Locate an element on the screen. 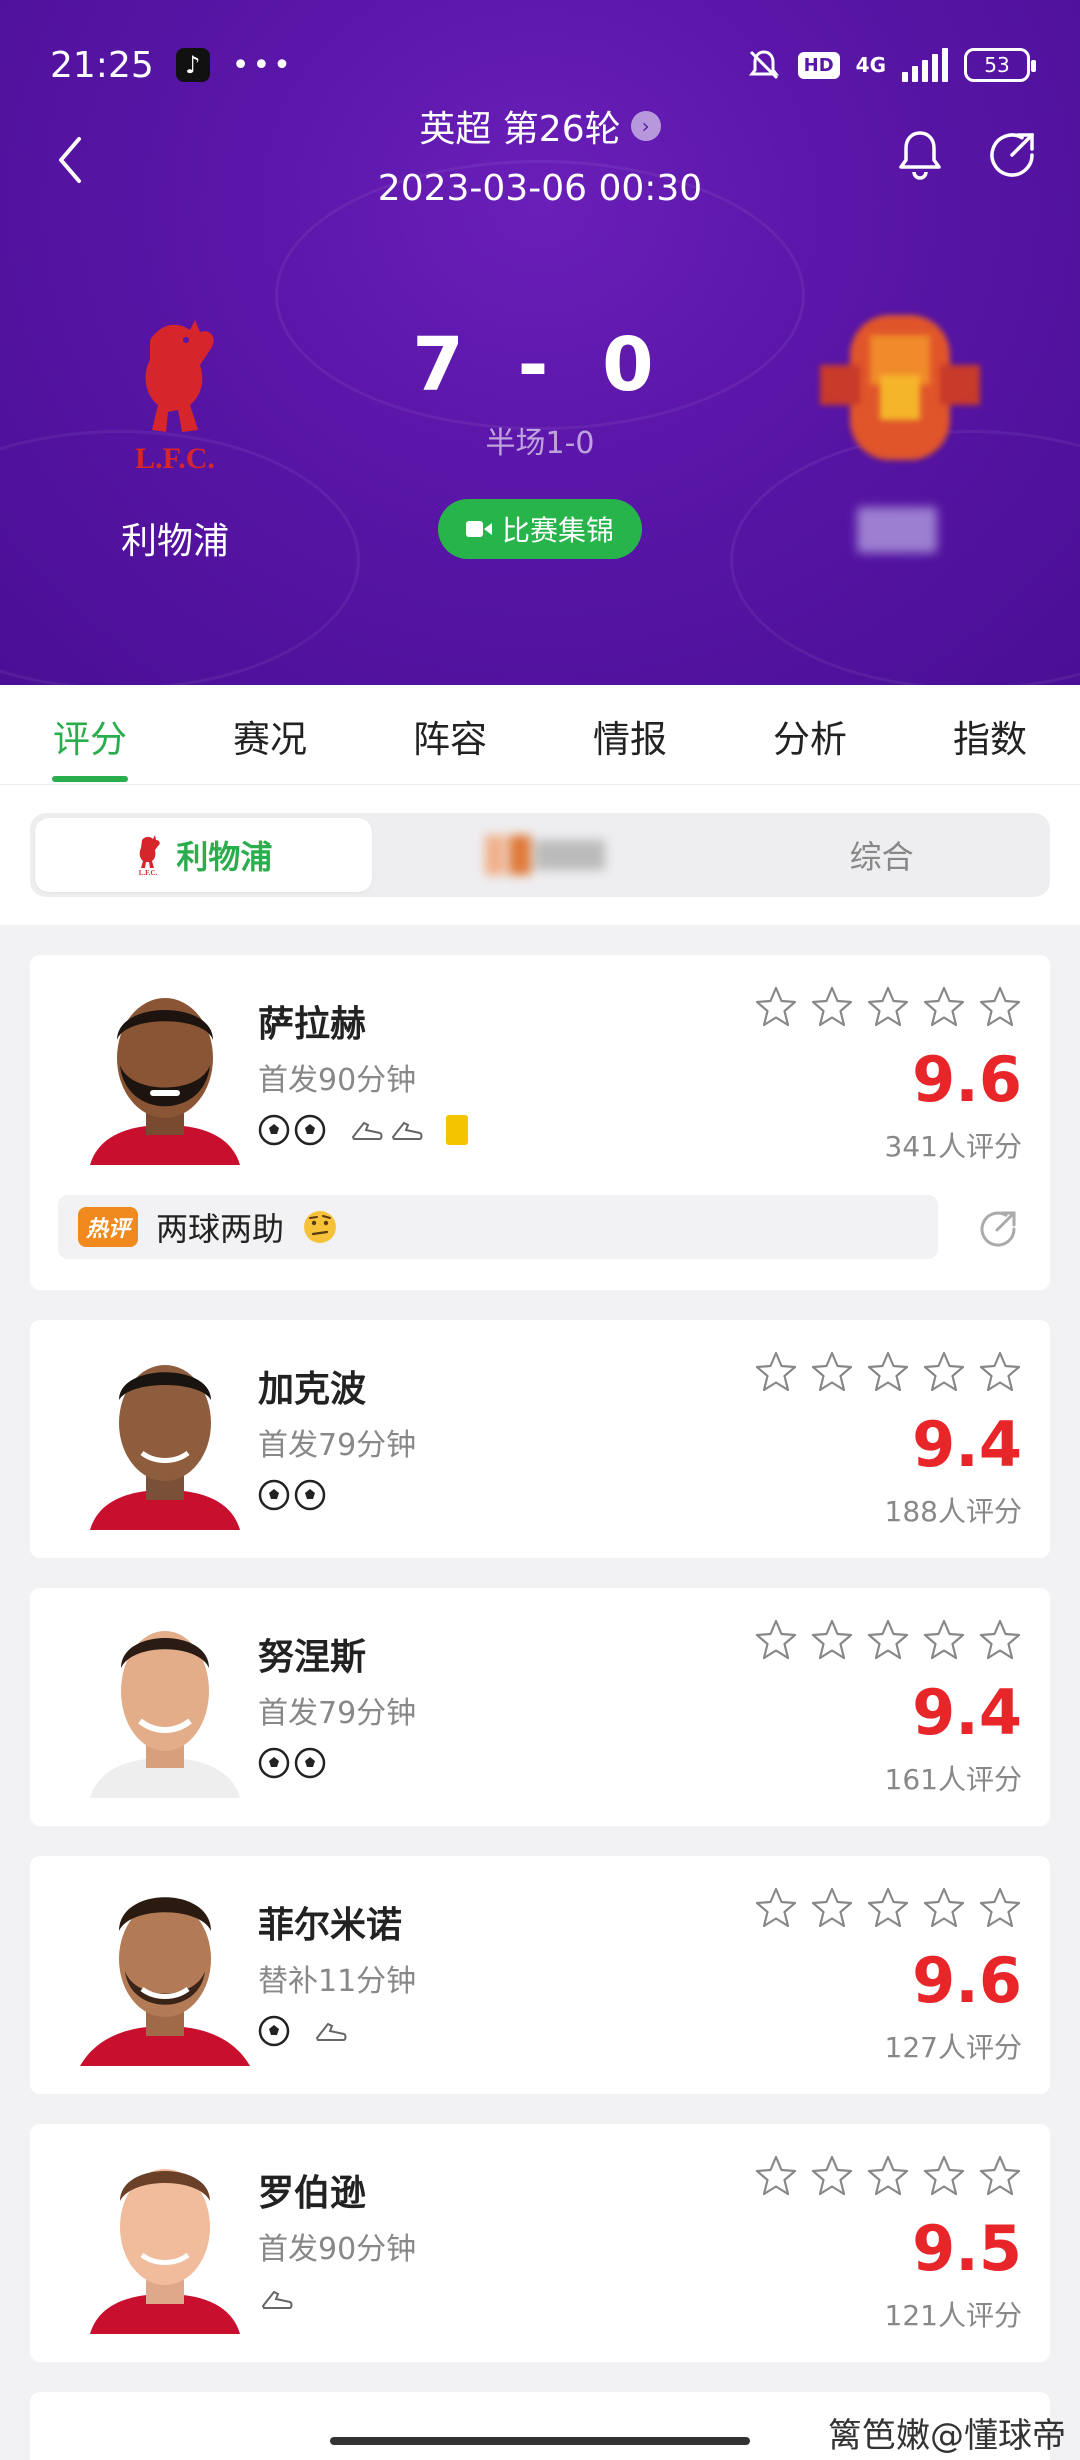 Image resolution: width=1080 pixels, height=2460 pixels. tab-lineup: 阵容 is located at coordinates (450, 734).